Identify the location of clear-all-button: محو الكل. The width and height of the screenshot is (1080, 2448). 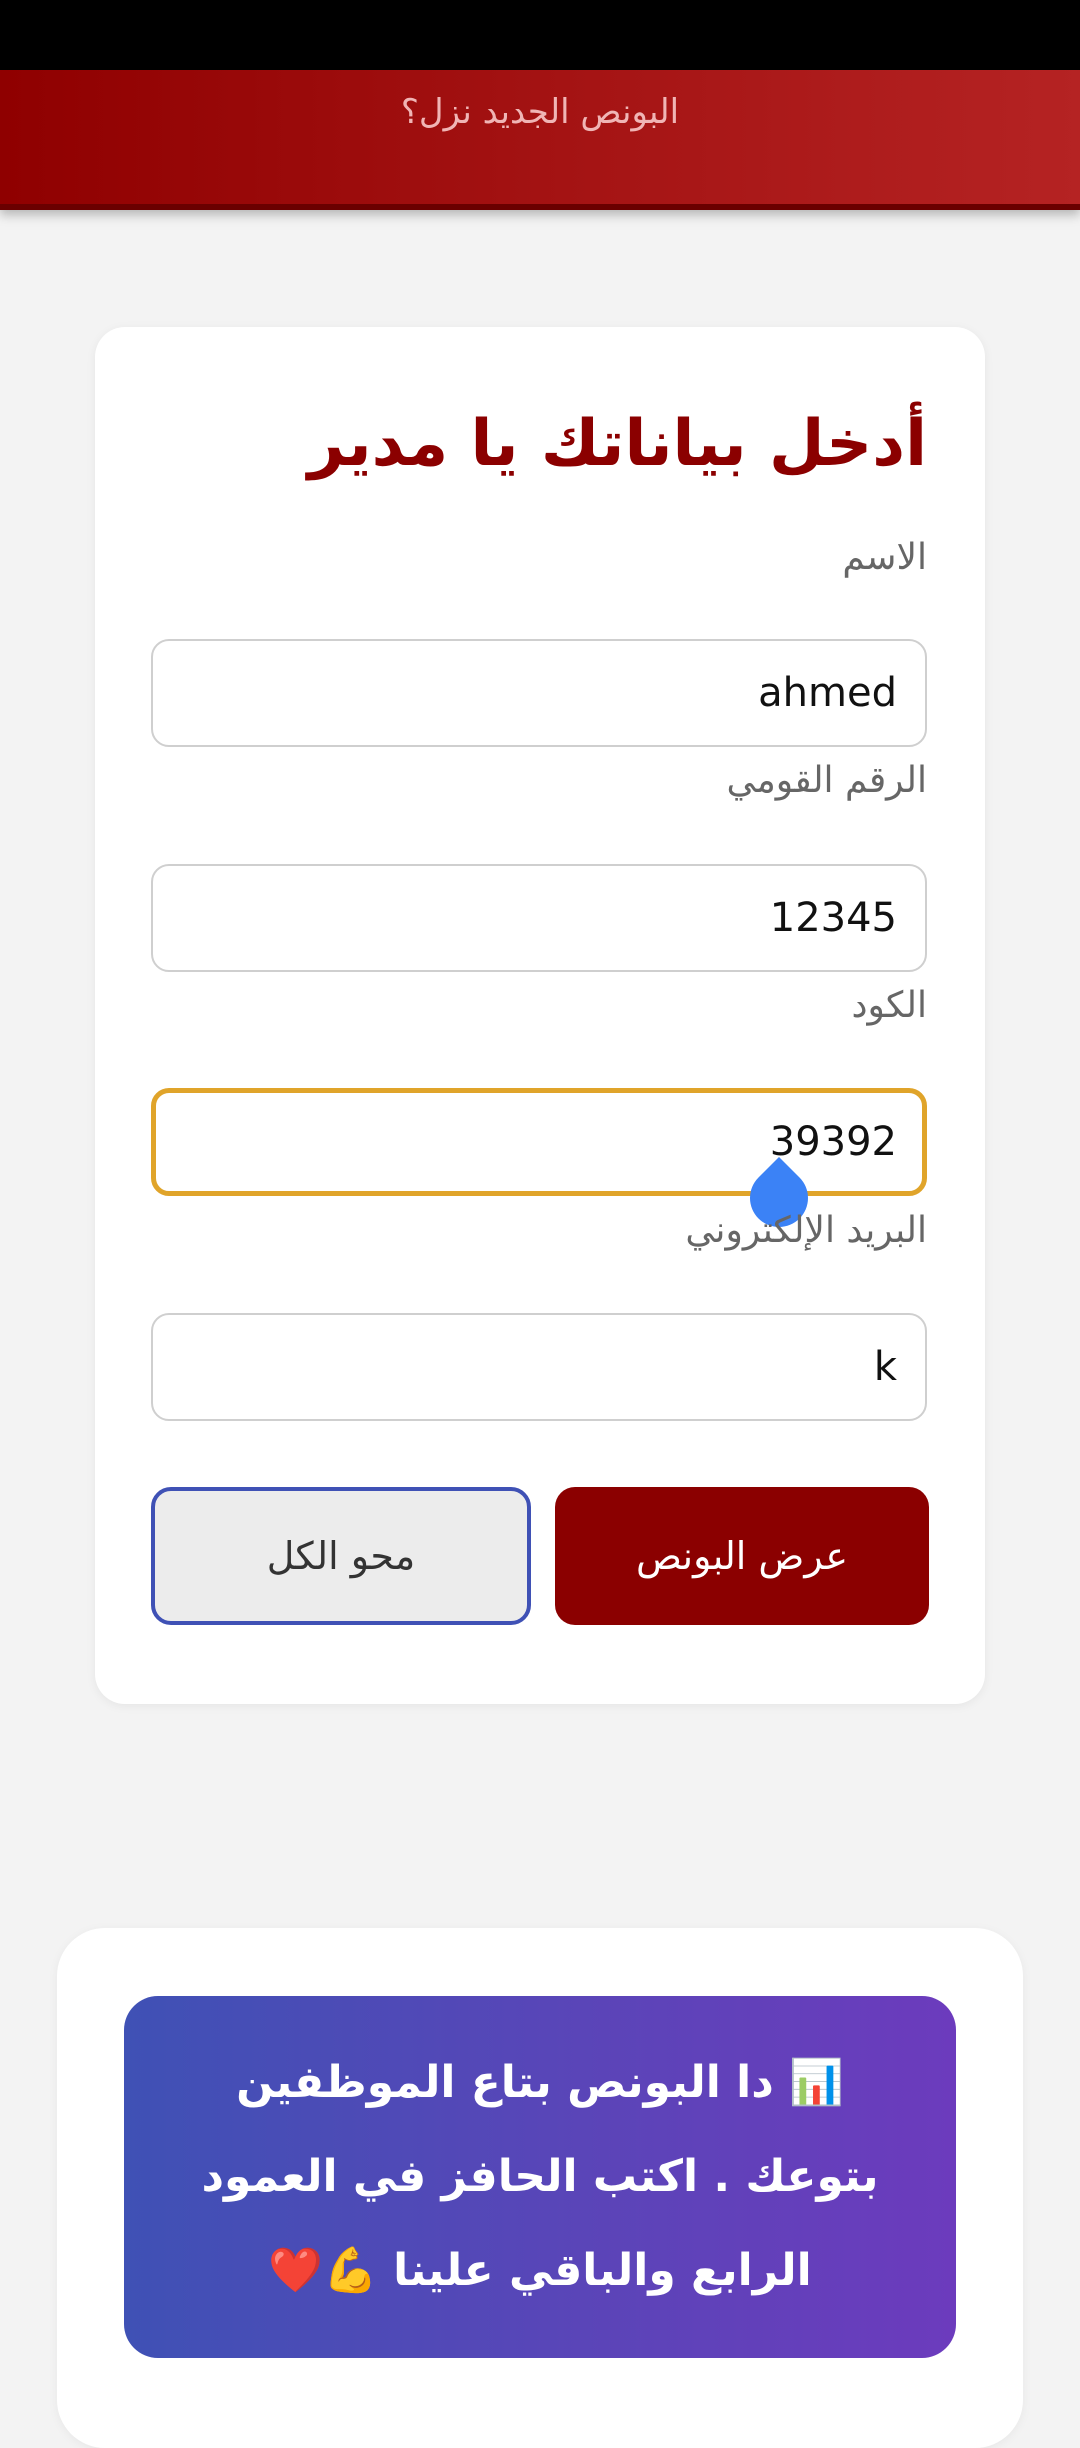
(341, 1556).